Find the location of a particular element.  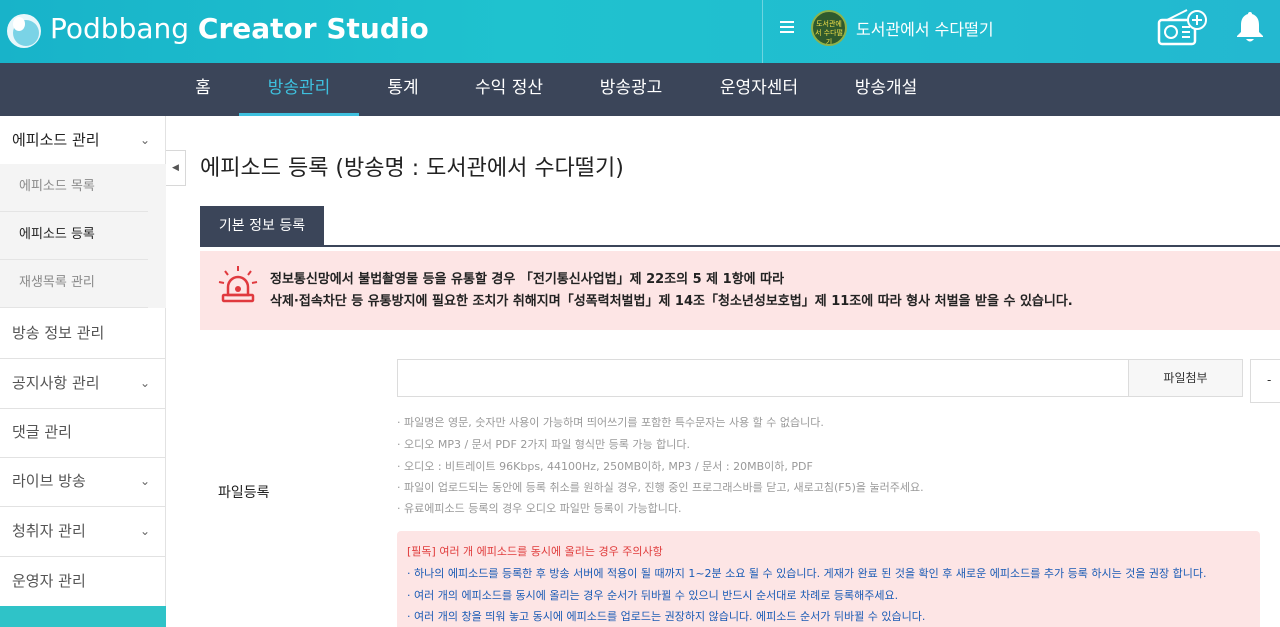

sidebar-item-notice: 공지사항 관리 ⌄ is located at coordinates (83, 384).